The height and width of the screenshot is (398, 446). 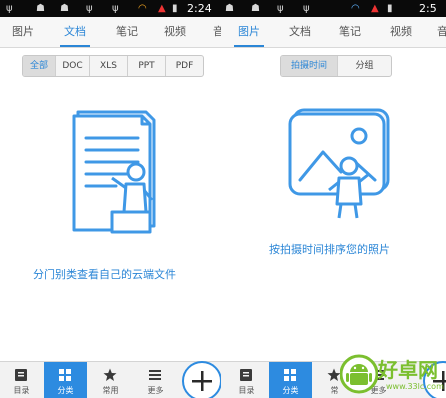 I want to click on add-button, so click(x=201, y=379).